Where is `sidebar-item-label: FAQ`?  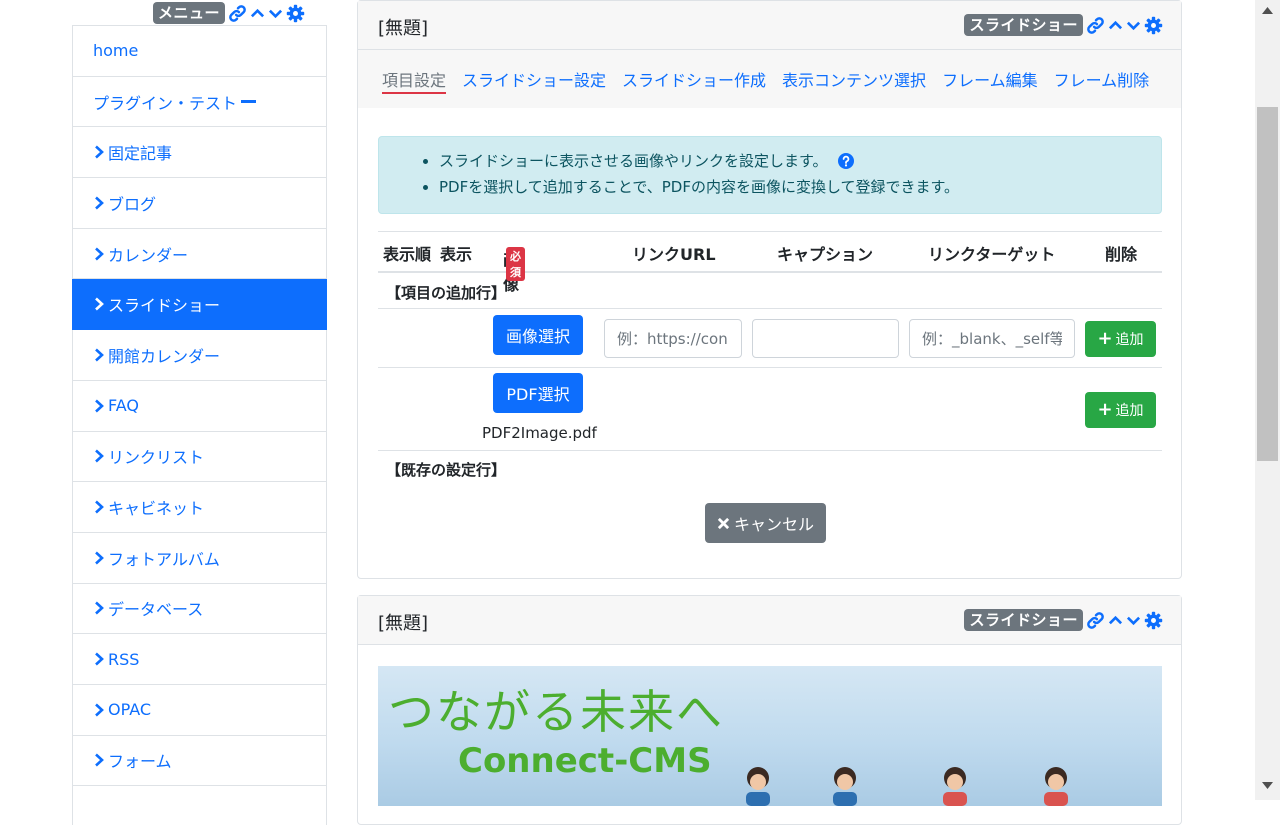
sidebar-item-label: FAQ is located at coordinates (123, 406).